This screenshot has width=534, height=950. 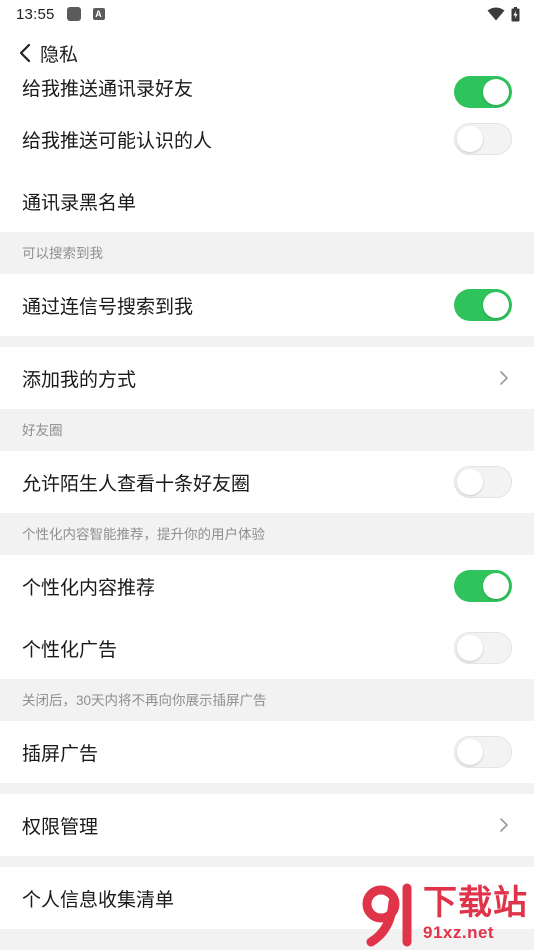 I want to click on row-search-by-id: 通过连信号搜索到我, so click(x=267, y=305).